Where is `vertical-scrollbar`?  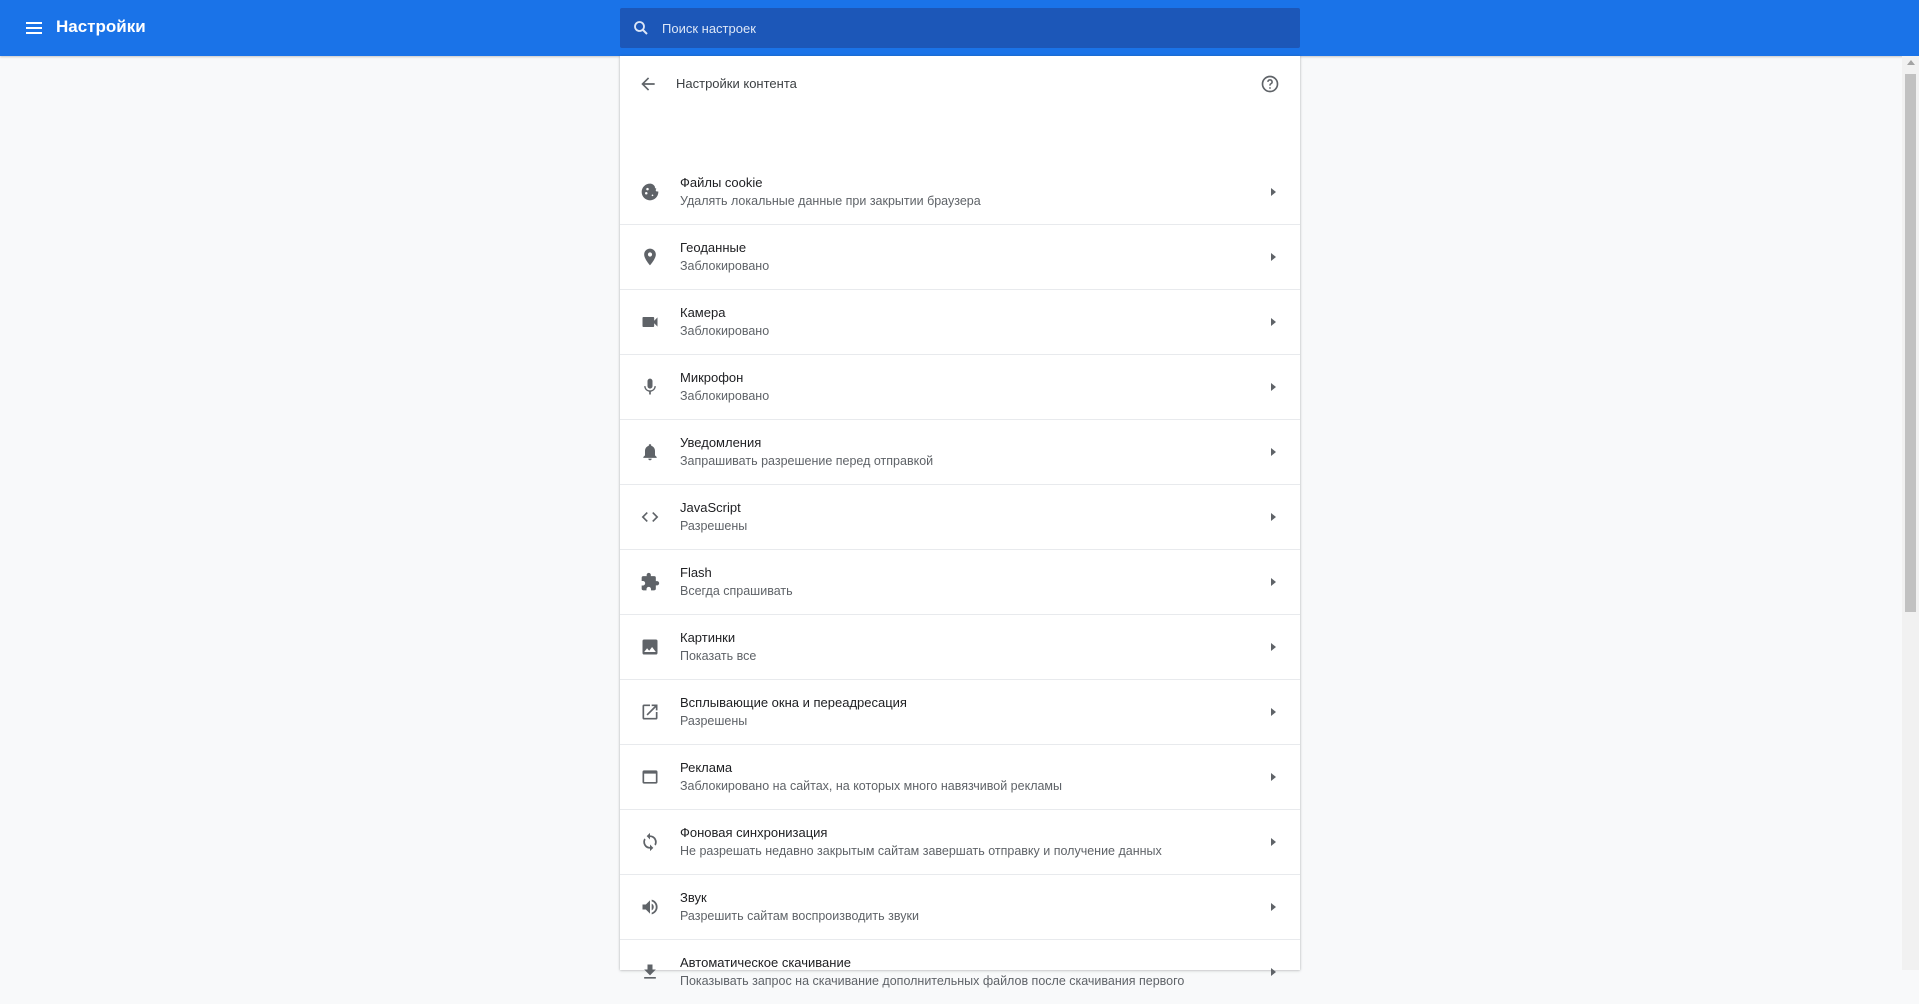 vertical-scrollbar is located at coordinates (1910, 513).